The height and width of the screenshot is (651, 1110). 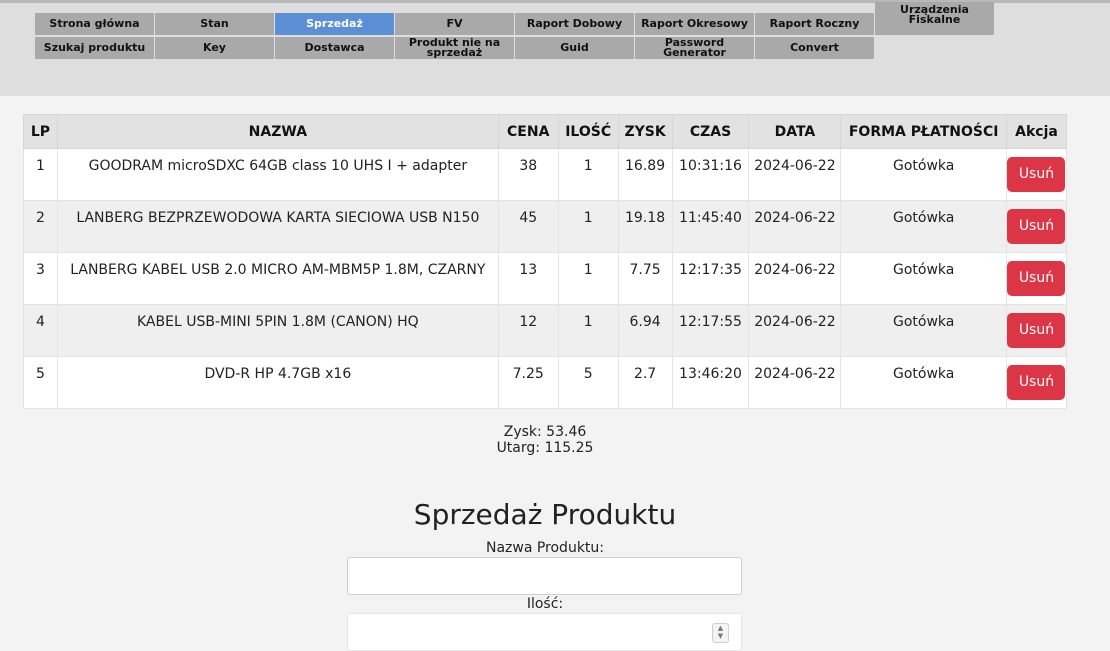 I want to click on cell-zysk-text: 19.18, so click(x=645, y=218).